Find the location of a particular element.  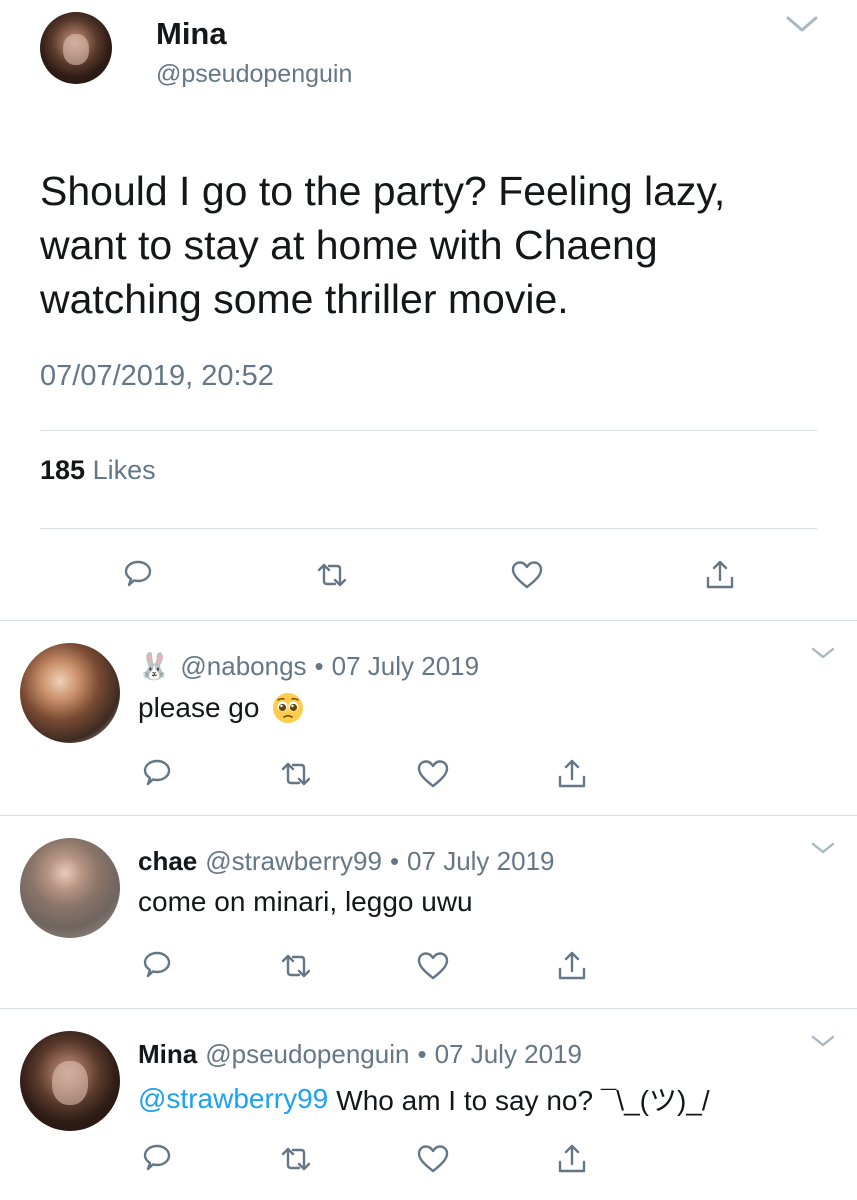

reply-header: 🐰 @nabongs • 07 July 2019 is located at coordinates (308, 666).